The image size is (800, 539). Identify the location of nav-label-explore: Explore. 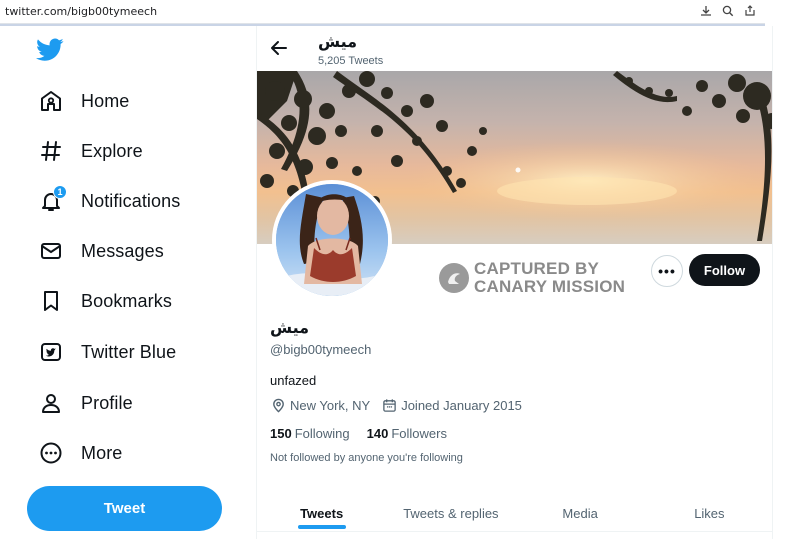
(112, 150).